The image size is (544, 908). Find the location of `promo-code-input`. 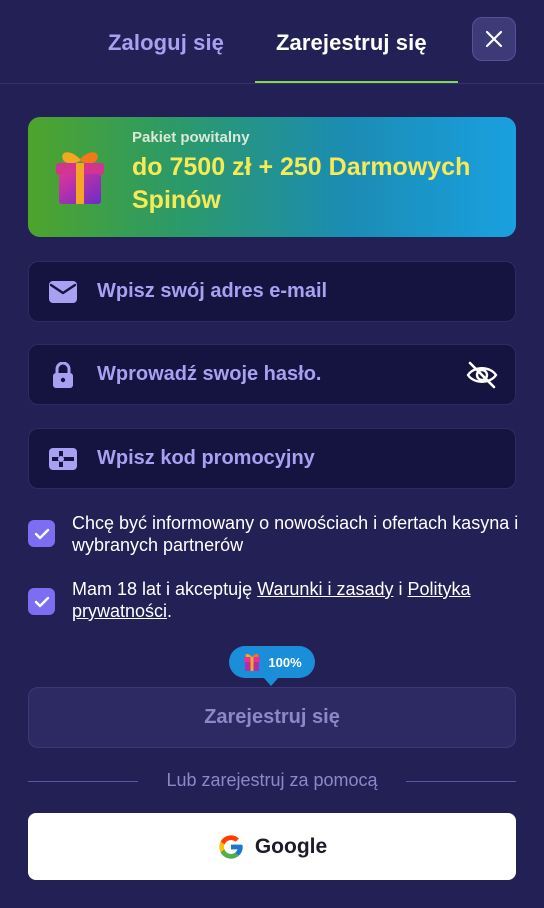

promo-code-input is located at coordinates (277, 458).